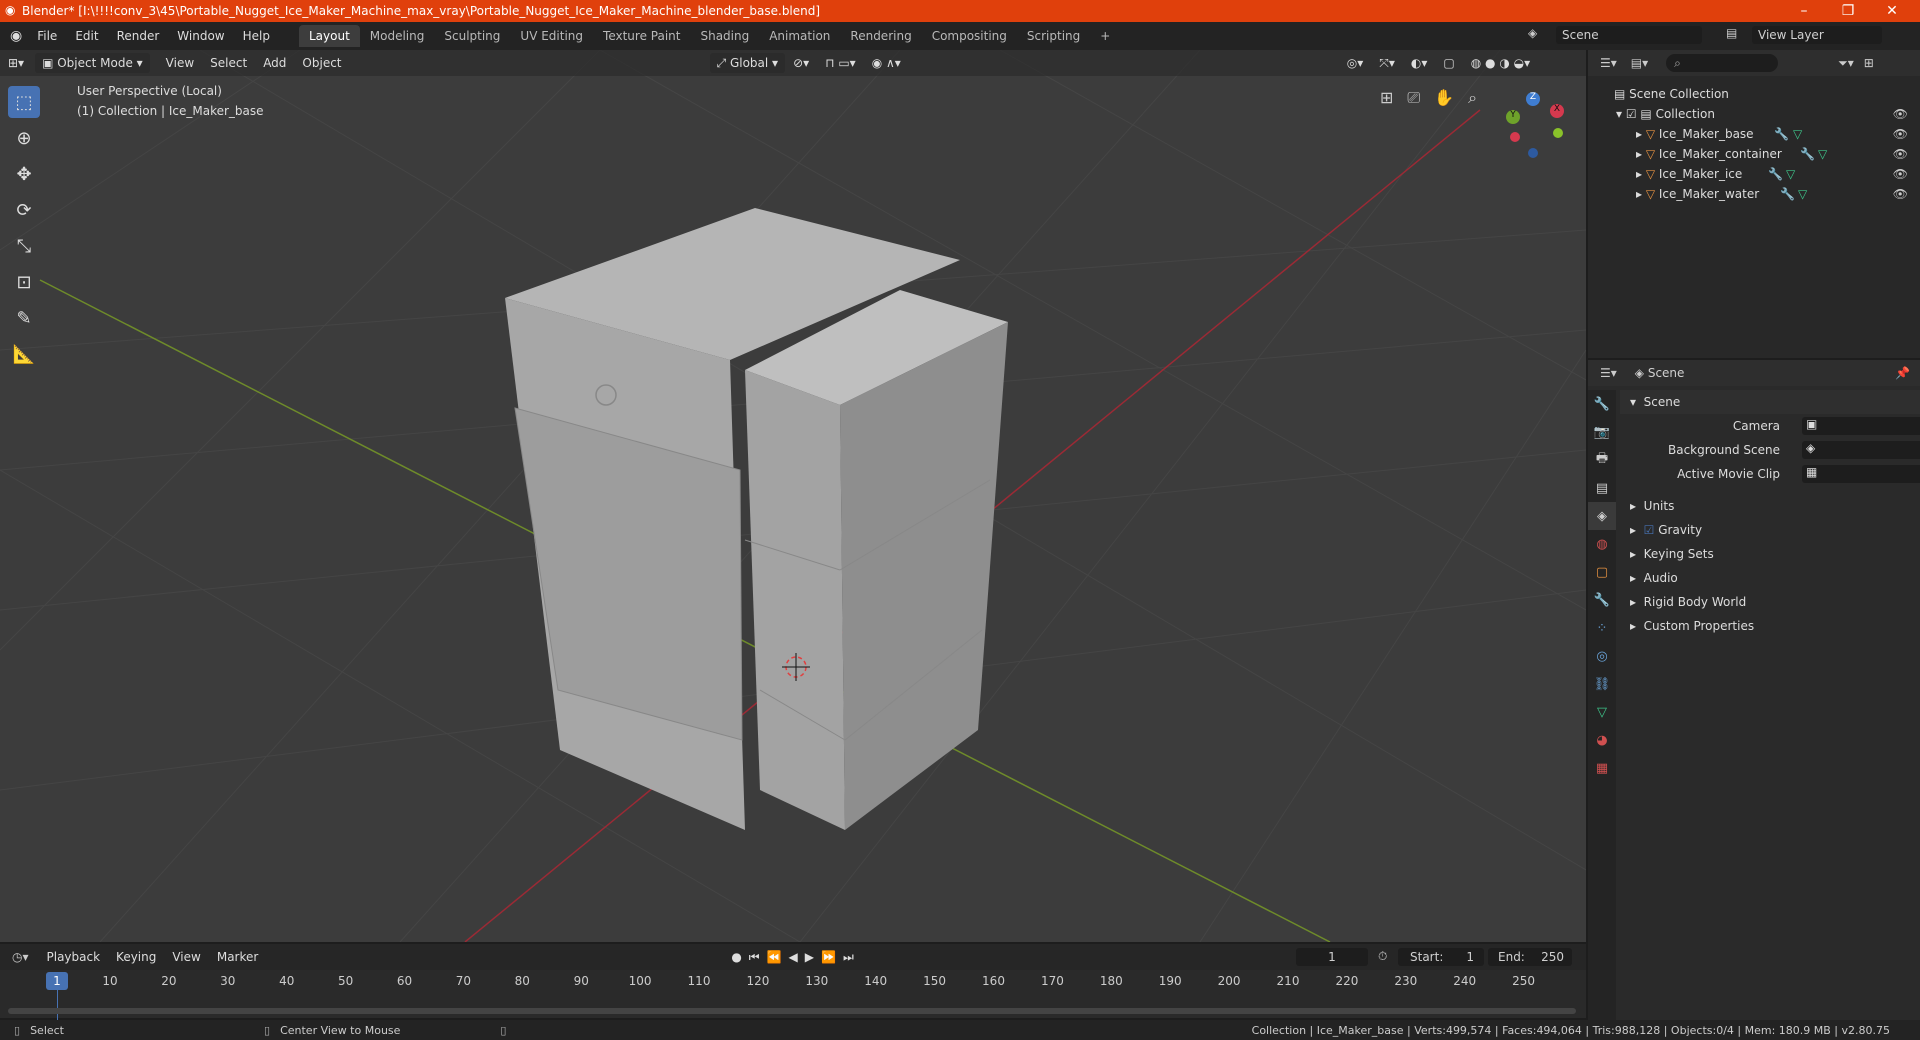  I want to click on transform-orientation-dropdown: ⤢ Global ▾, so click(747, 63).